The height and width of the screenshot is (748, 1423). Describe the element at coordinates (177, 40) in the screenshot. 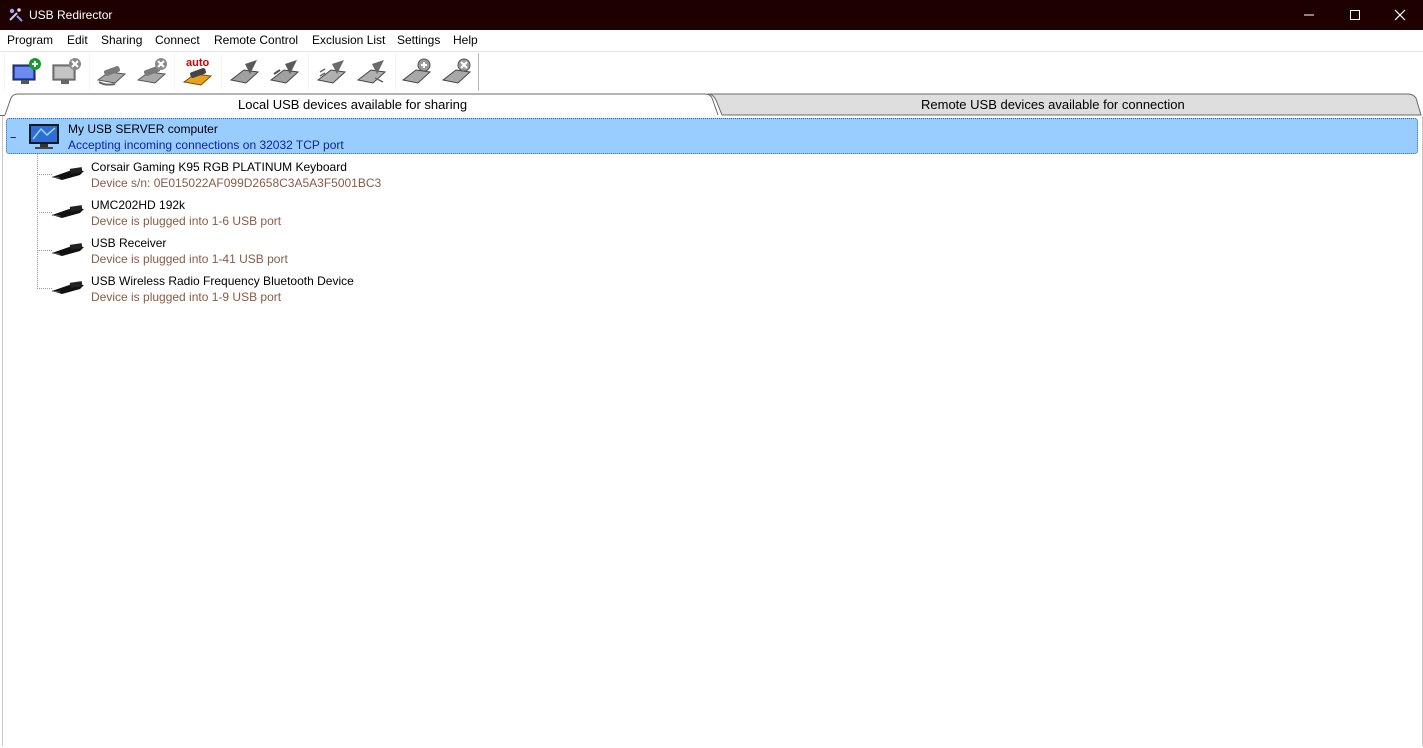

I see `menu-connect: Connect` at that location.